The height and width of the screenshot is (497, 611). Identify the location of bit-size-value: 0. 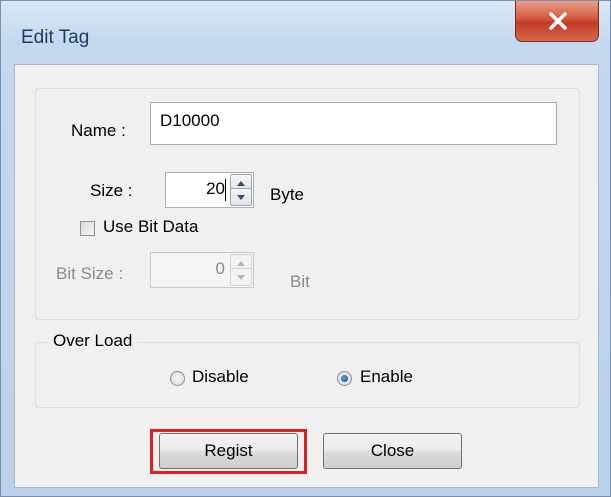
(220, 268).